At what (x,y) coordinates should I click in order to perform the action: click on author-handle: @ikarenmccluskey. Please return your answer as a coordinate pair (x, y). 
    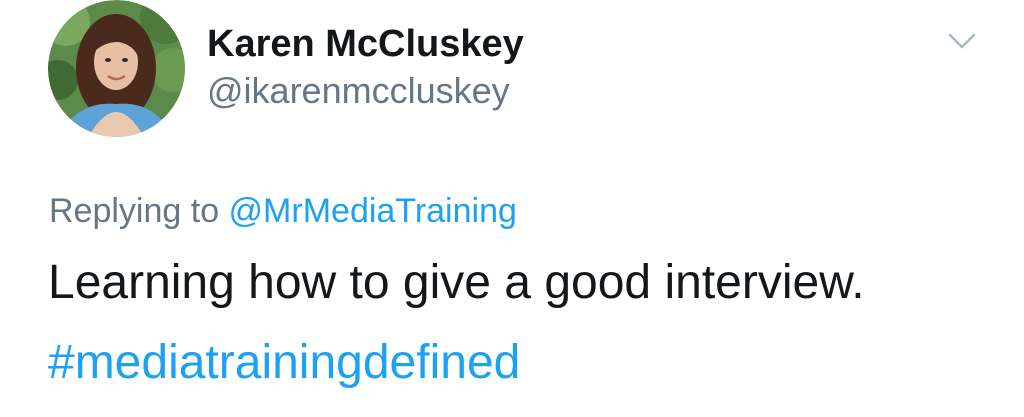
    Looking at the image, I should click on (358, 90).